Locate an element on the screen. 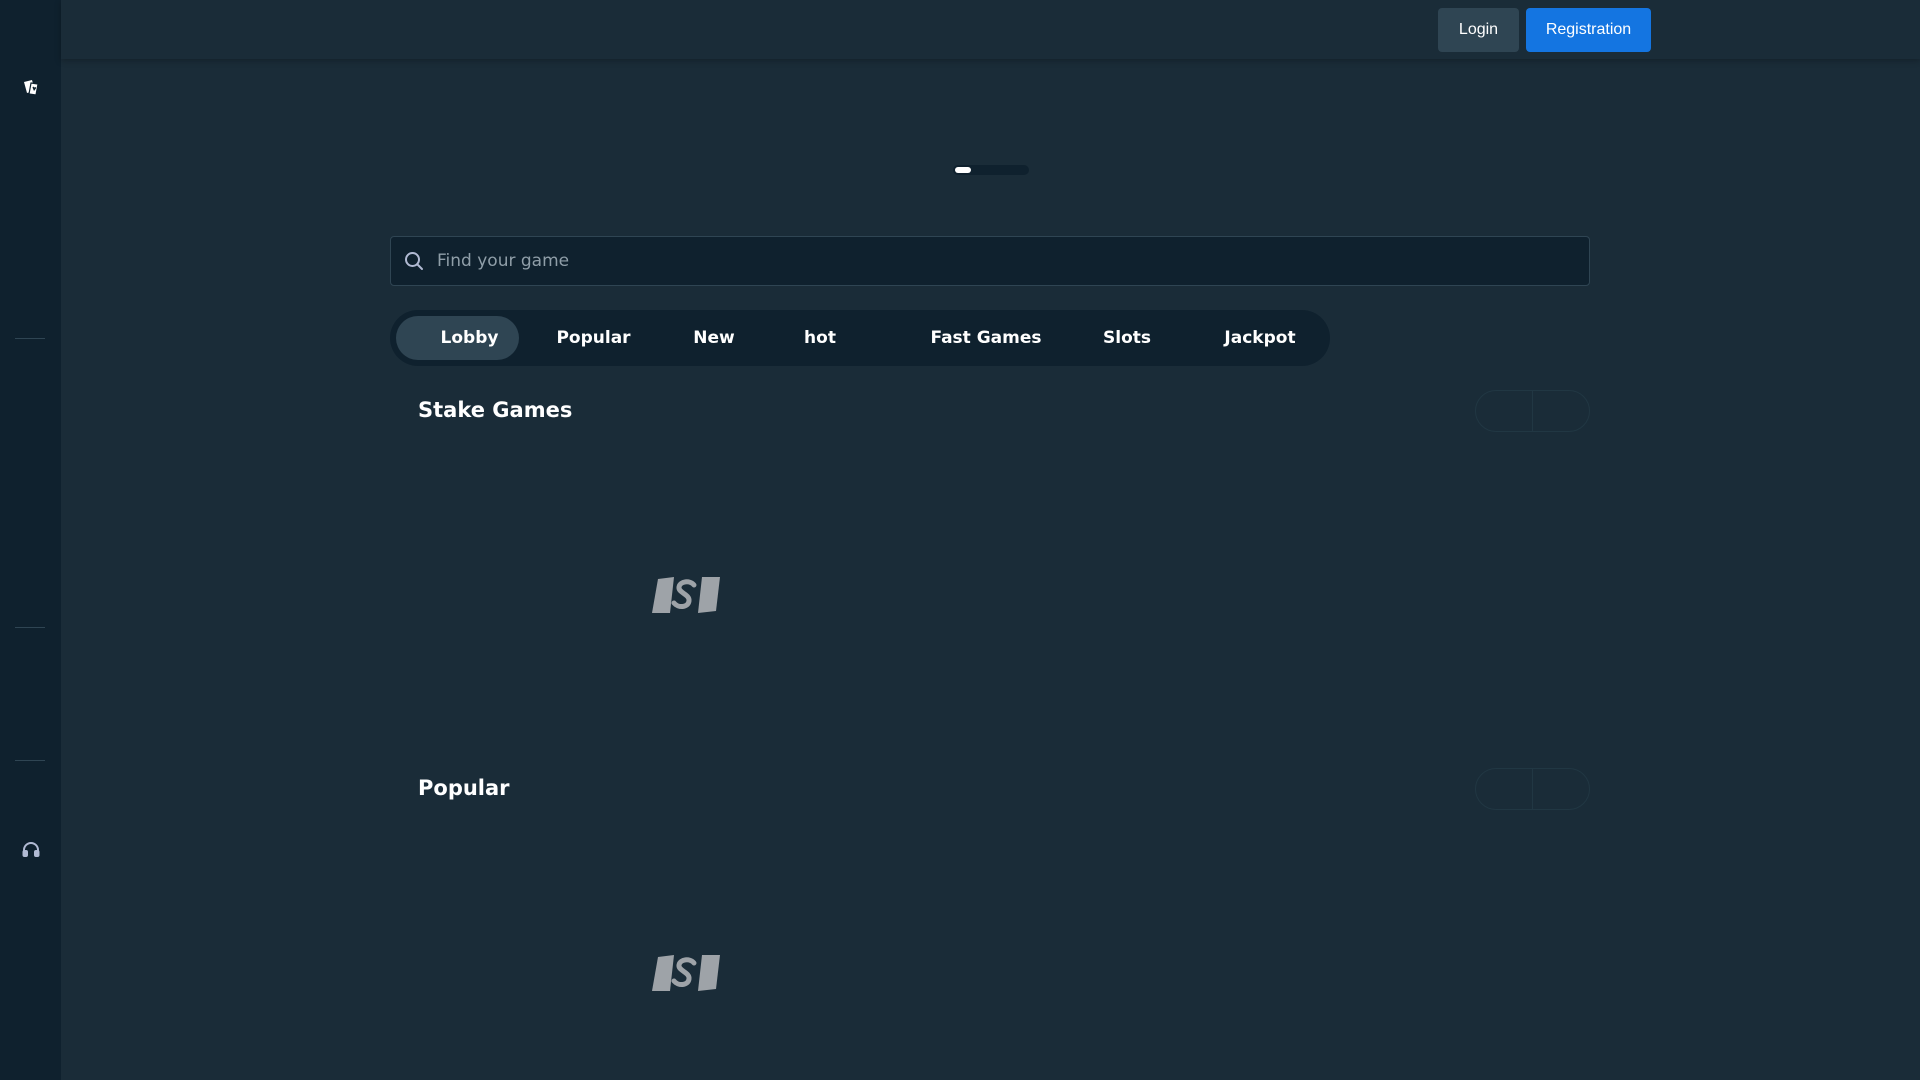  tab-hot: hot is located at coordinates (820, 338).